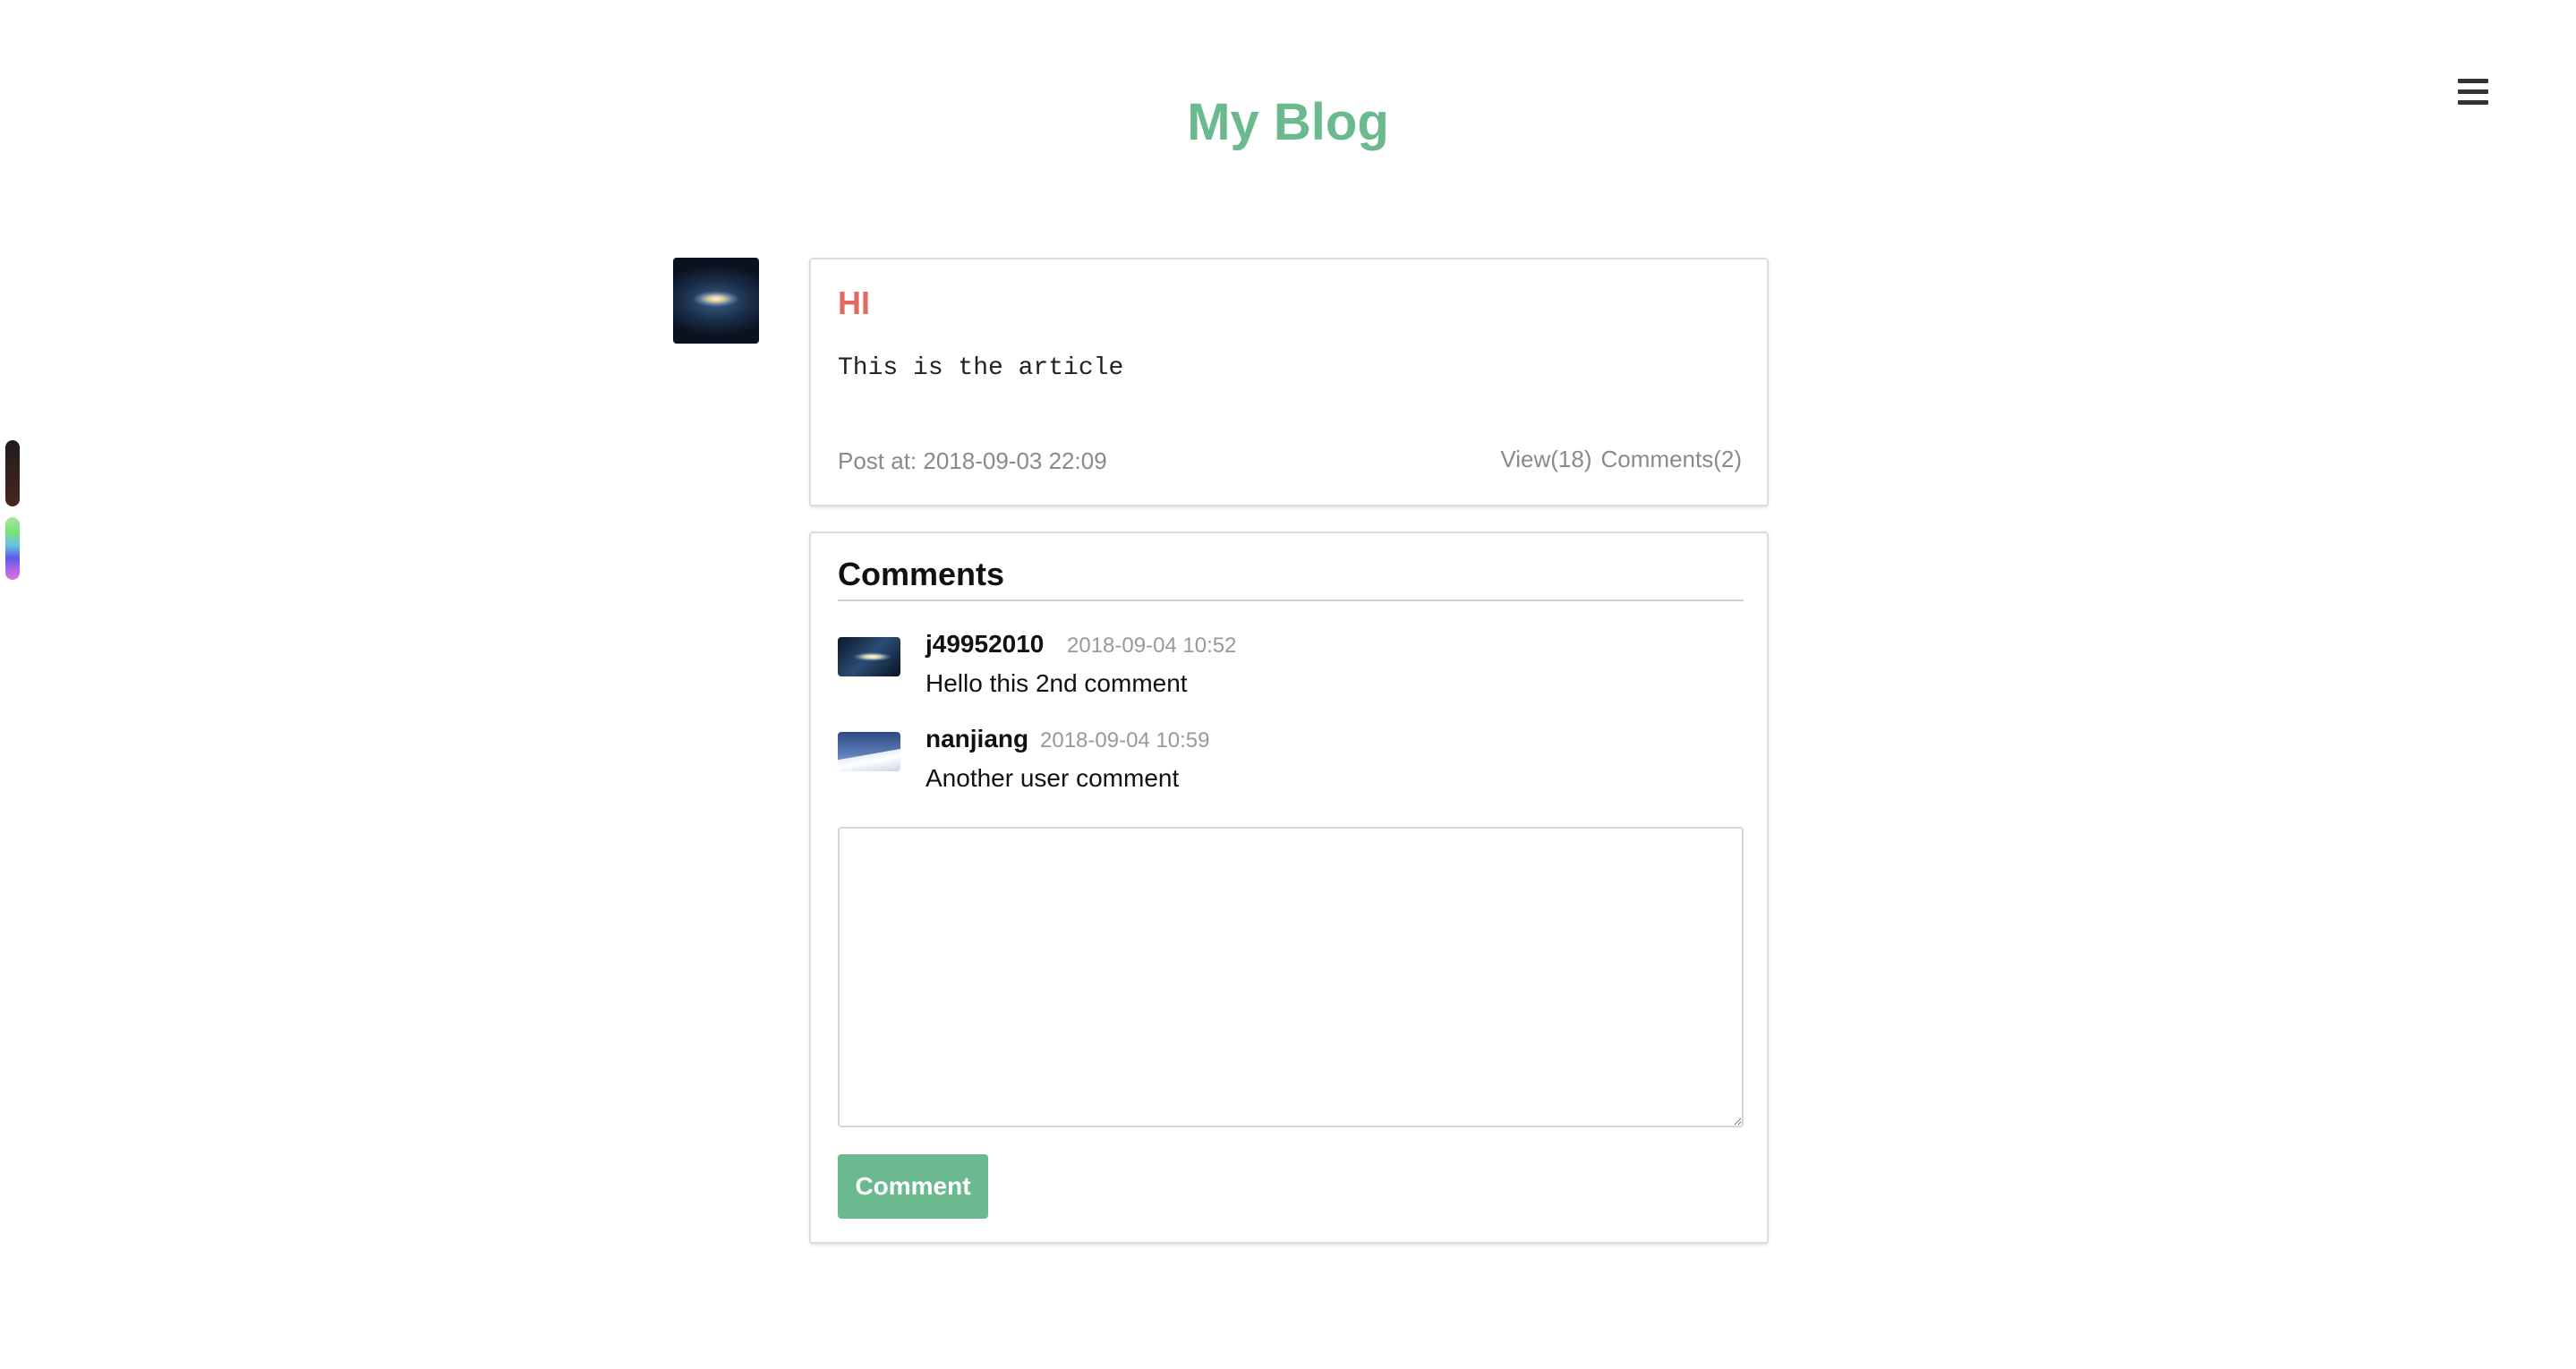 This screenshot has height=1369, width=2576. I want to click on comments-heading: Comments, so click(1291, 578).